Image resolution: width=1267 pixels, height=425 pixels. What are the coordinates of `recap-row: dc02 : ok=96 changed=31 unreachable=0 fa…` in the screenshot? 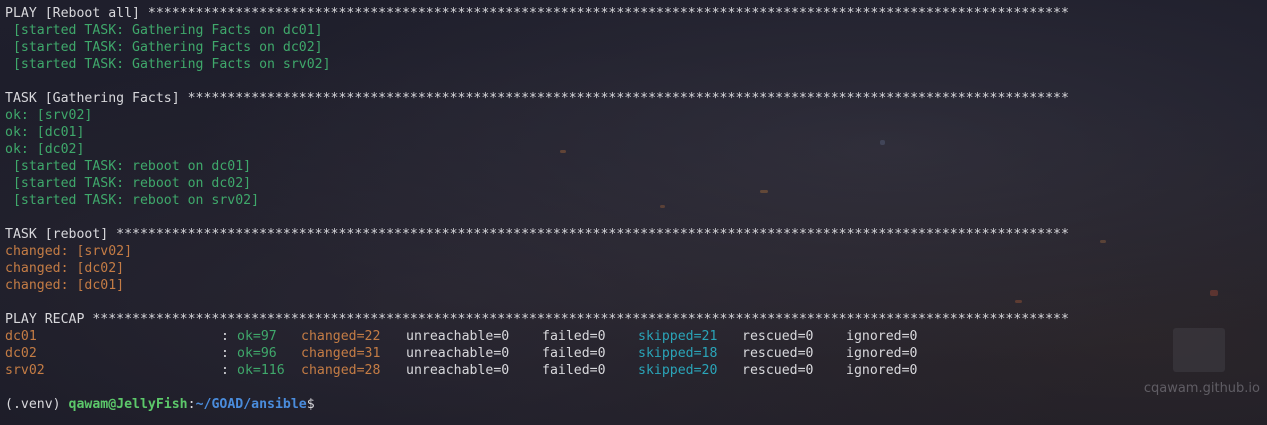 It's located at (636, 353).